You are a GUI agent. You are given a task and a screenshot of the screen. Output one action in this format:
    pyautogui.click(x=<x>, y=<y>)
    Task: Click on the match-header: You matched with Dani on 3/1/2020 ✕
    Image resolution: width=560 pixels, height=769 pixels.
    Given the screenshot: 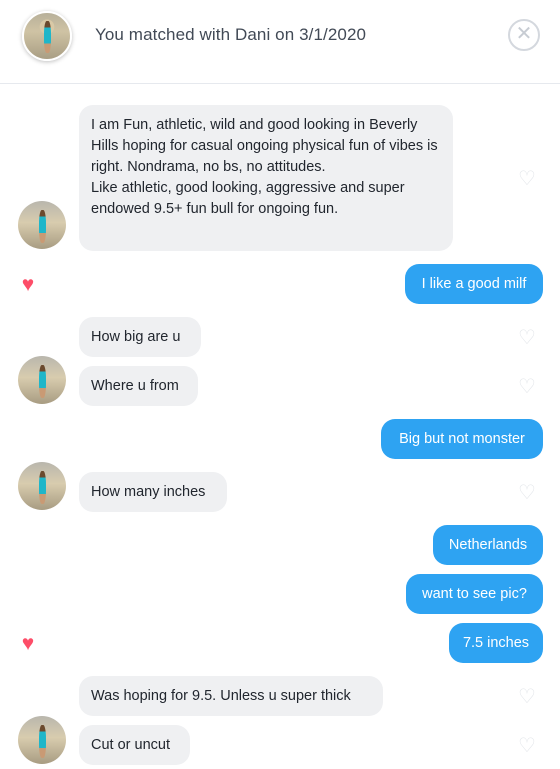 What is the action you would take?
    pyautogui.click(x=280, y=42)
    